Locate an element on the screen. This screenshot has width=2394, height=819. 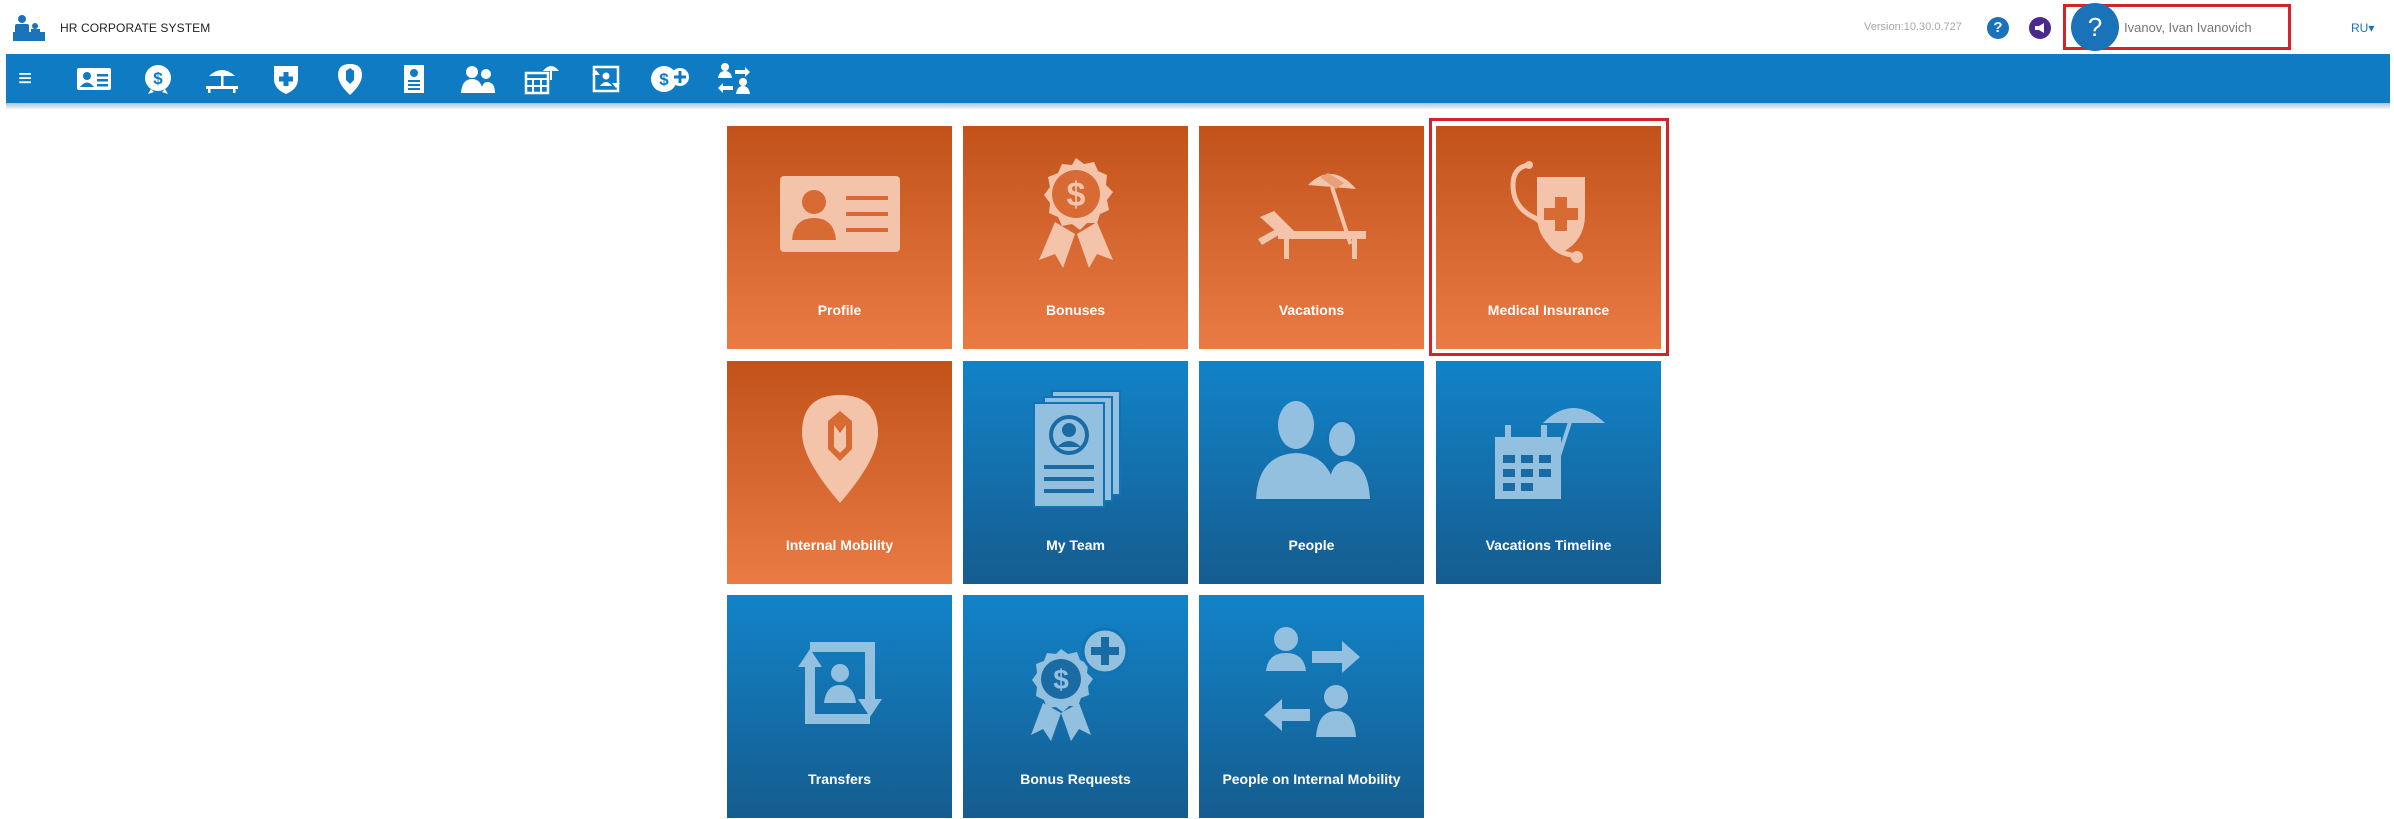
tile-vacations: Vacations is located at coordinates (1311, 237).